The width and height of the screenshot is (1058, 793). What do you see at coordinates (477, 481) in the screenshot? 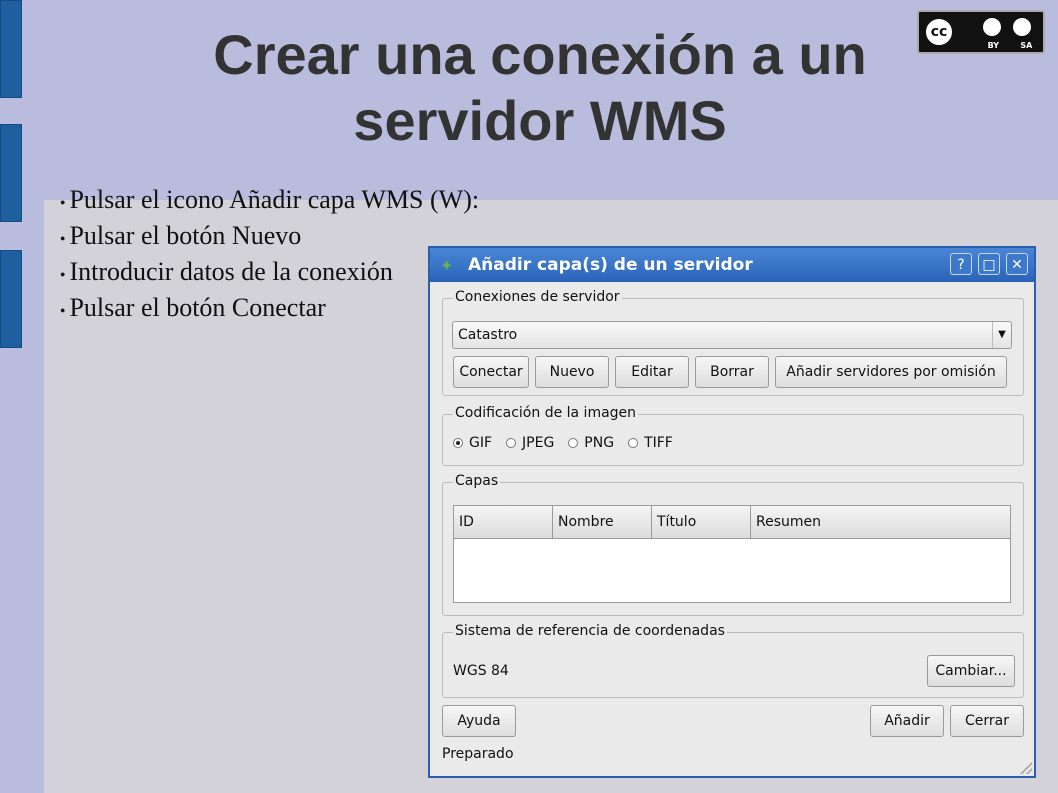
I see `group-label: Capas` at bounding box center [477, 481].